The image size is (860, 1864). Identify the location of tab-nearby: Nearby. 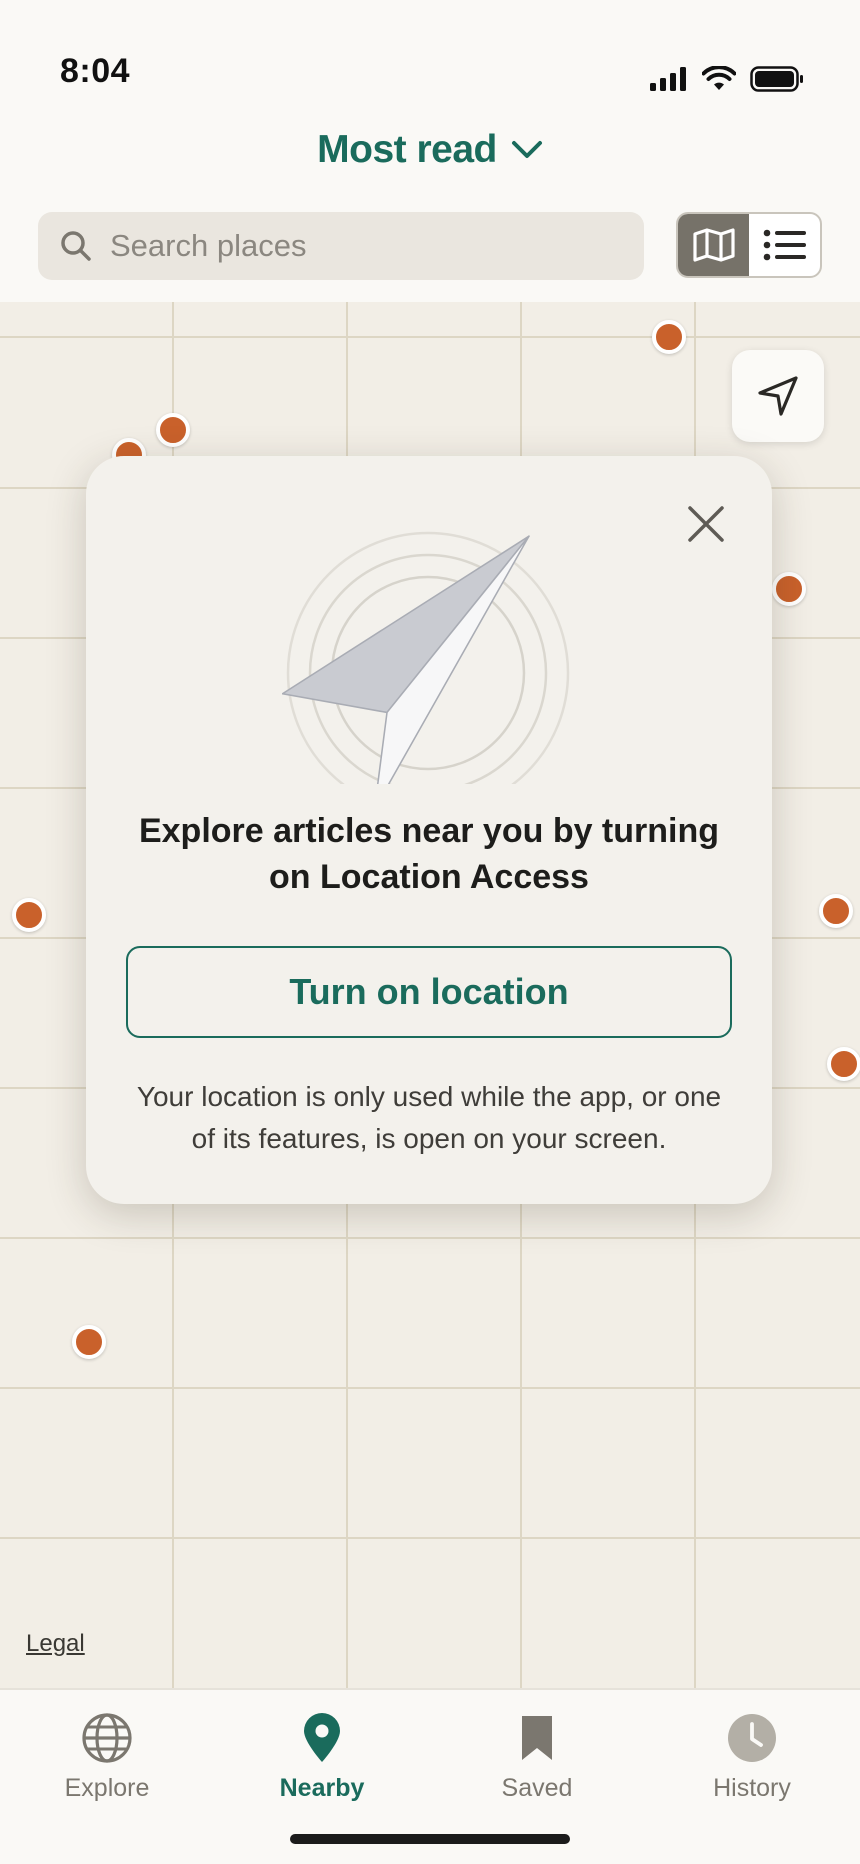
(322, 1757).